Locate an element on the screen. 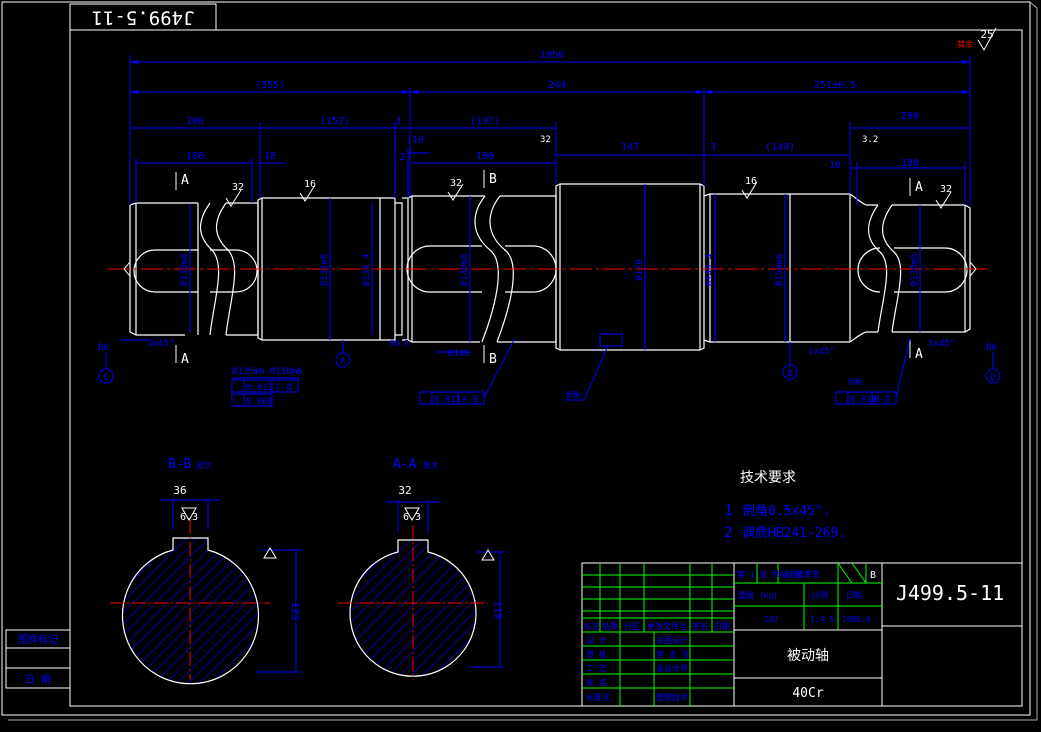 The image size is (1041, 732). row-appr: 批 准 is located at coordinates (596, 682).